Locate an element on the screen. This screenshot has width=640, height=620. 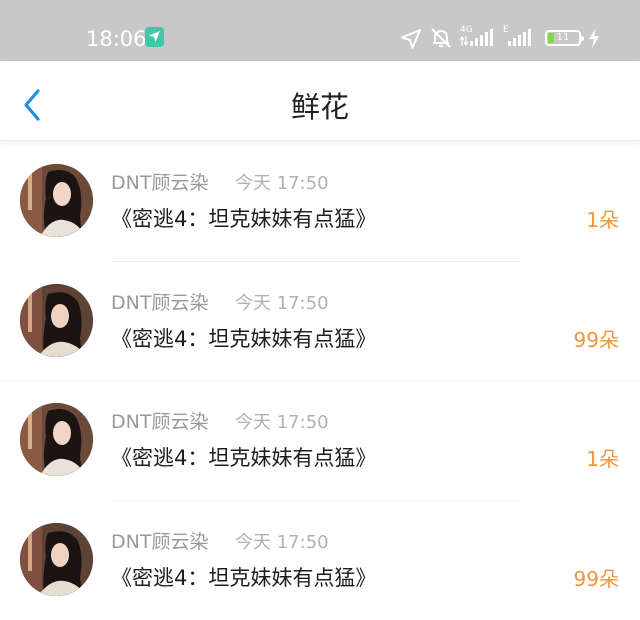
battery-level: 11 is located at coordinates (563, 38).